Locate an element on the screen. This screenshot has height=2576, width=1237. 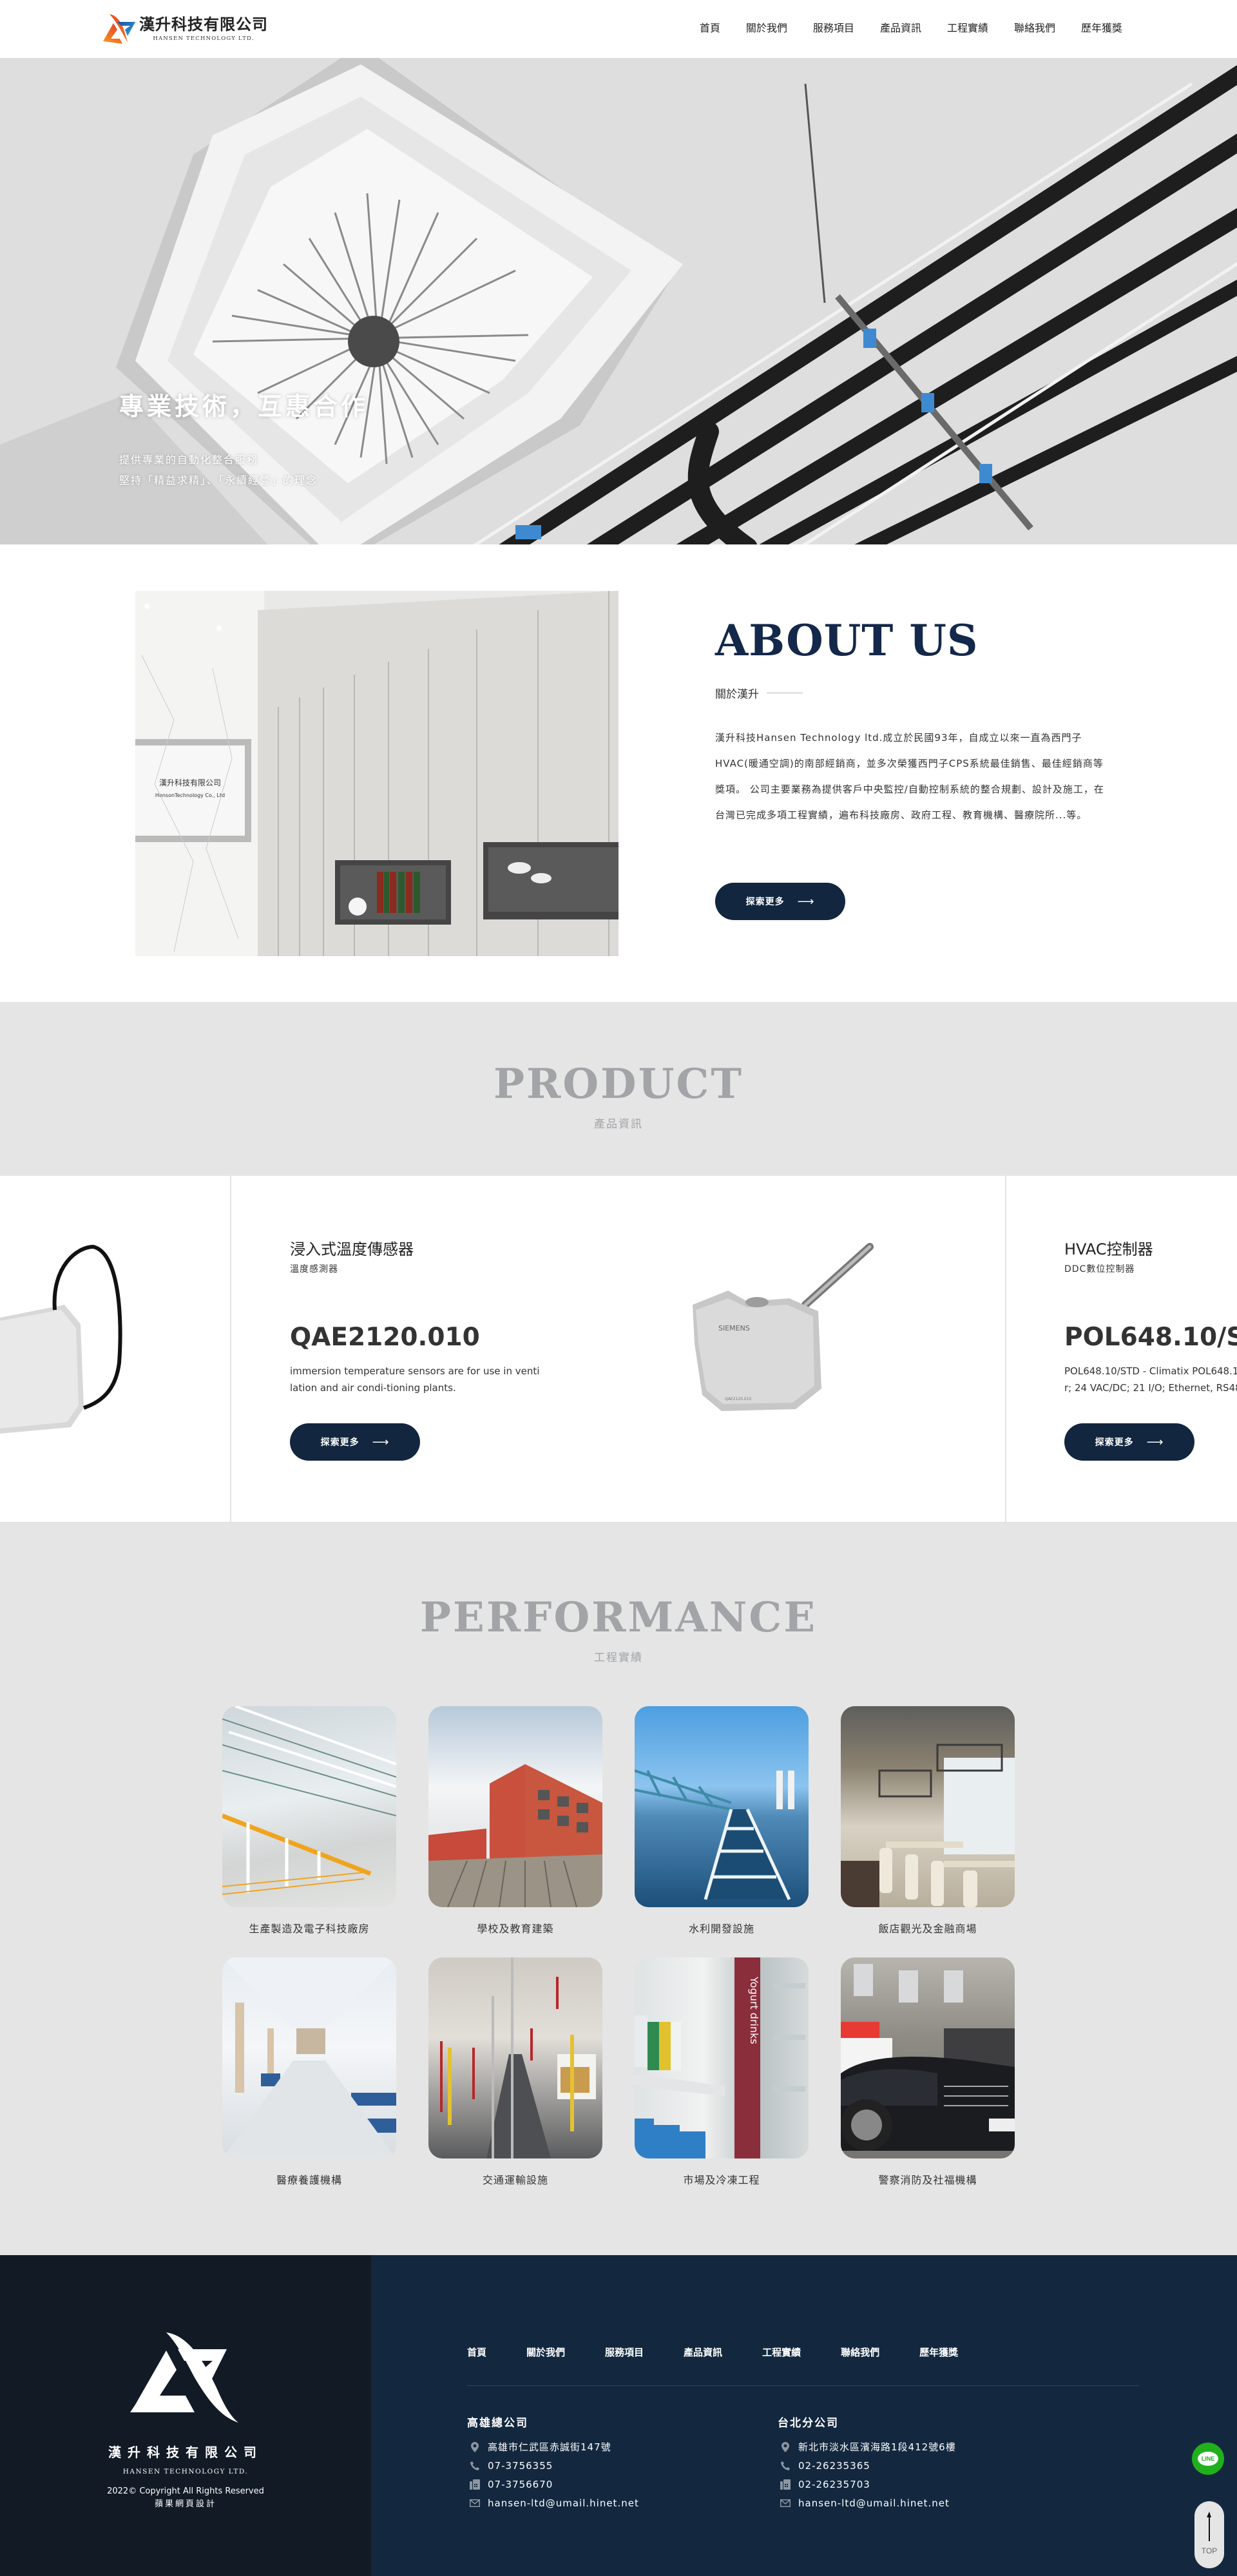
performance-label: 醫療養護機構 is located at coordinates (309, 2180).